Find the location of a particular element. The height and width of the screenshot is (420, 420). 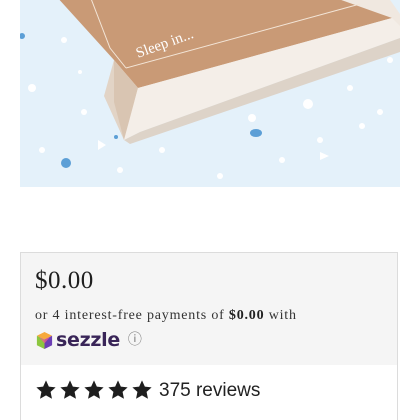

installment-suffix: with is located at coordinates (280, 315).